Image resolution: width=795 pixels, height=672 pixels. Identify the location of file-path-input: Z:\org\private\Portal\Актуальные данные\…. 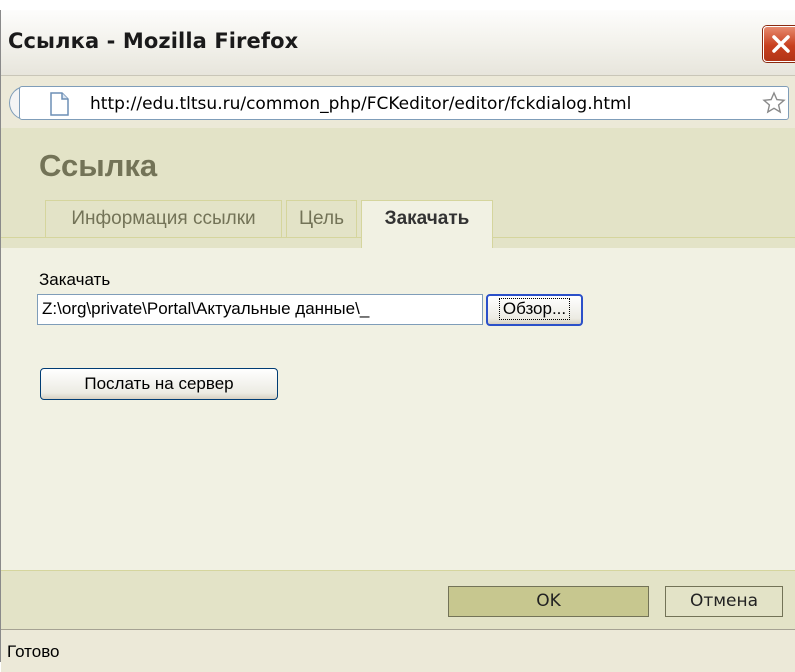
(260, 309).